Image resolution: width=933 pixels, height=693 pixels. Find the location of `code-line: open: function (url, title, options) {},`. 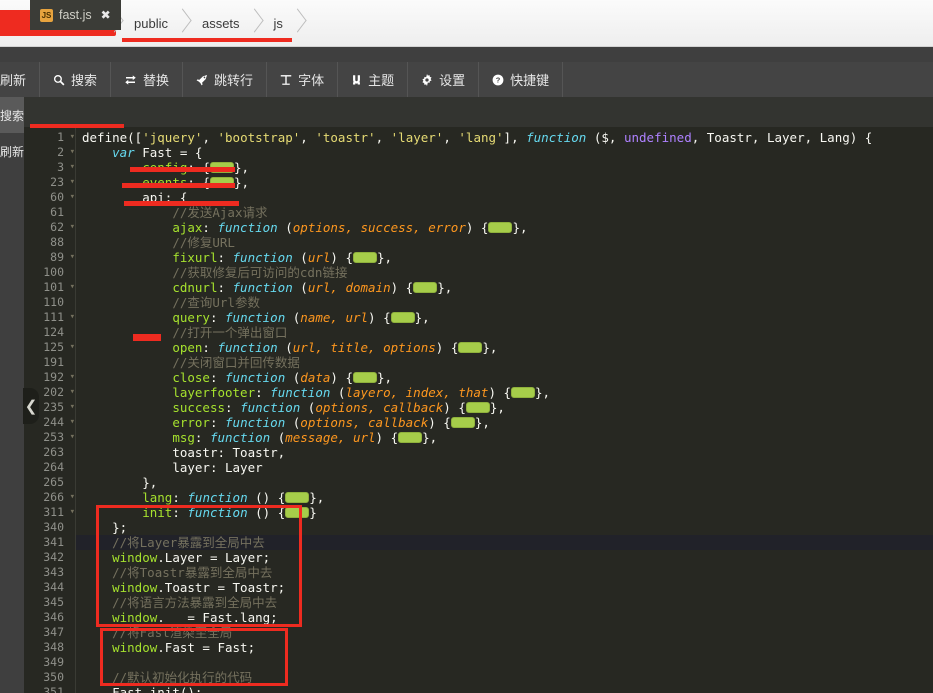

code-line: open: function (url, title, options) {}, is located at coordinates (504, 347).